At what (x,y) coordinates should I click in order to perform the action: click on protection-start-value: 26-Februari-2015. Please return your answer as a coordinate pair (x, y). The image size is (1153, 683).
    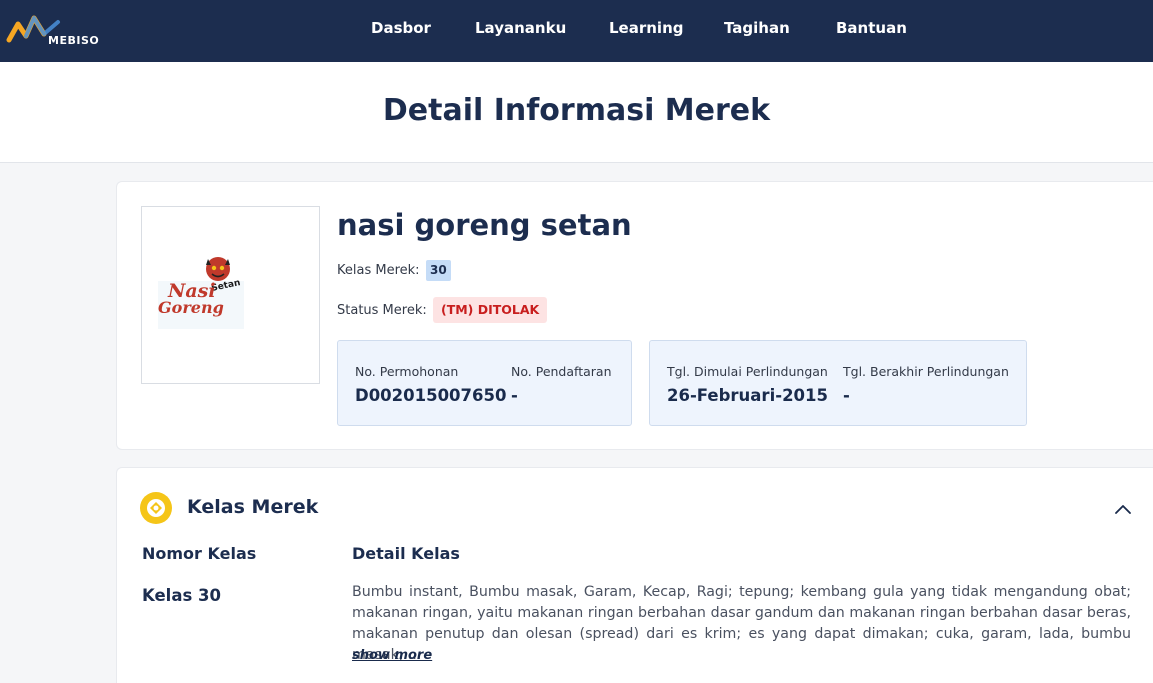
    Looking at the image, I should click on (747, 395).